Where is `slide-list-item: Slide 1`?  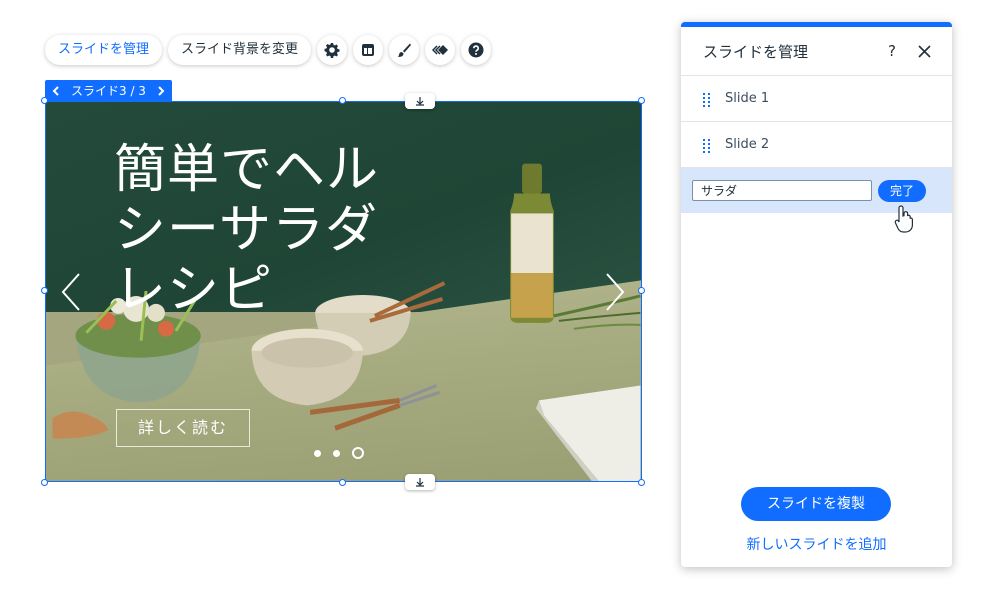
slide-list-item: Slide 1 is located at coordinates (816, 99).